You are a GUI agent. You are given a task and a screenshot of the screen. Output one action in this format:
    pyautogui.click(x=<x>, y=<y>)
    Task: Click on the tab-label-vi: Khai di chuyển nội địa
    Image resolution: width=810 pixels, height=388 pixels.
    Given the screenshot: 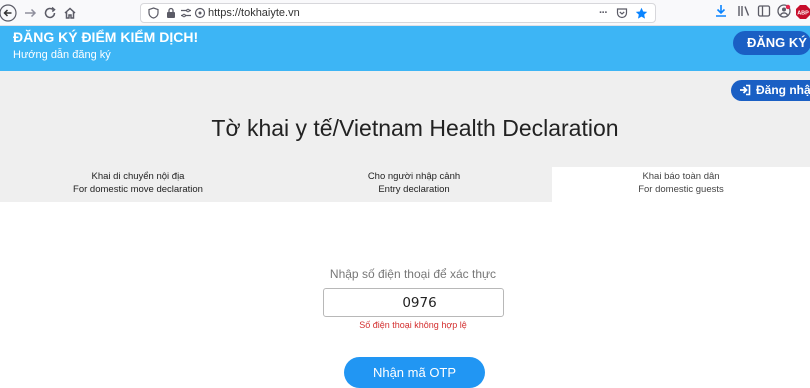 What is the action you would take?
    pyautogui.click(x=138, y=176)
    